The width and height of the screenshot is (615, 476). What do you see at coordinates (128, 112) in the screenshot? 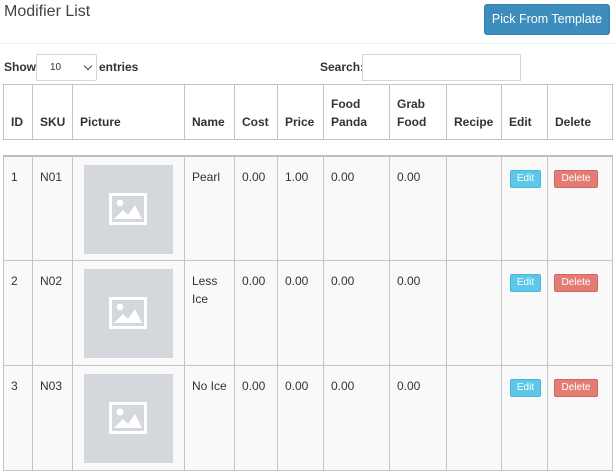
I see `column-header-picture: Picture` at bounding box center [128, 112].